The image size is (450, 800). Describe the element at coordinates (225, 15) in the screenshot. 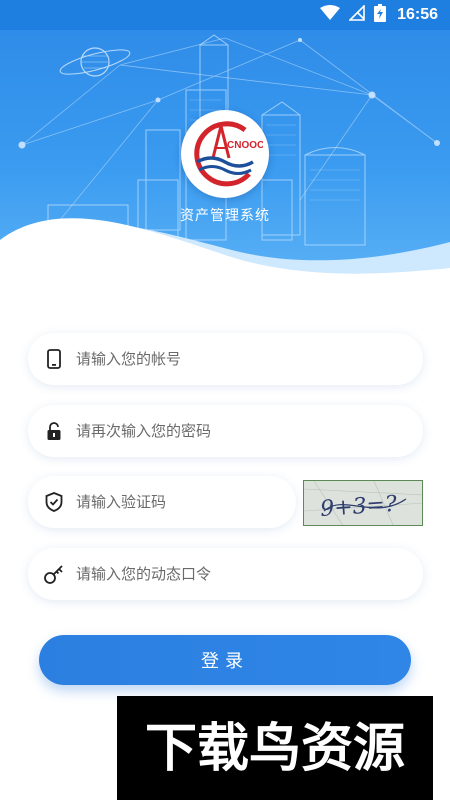

I see `status-bar: 16:56` at that location.